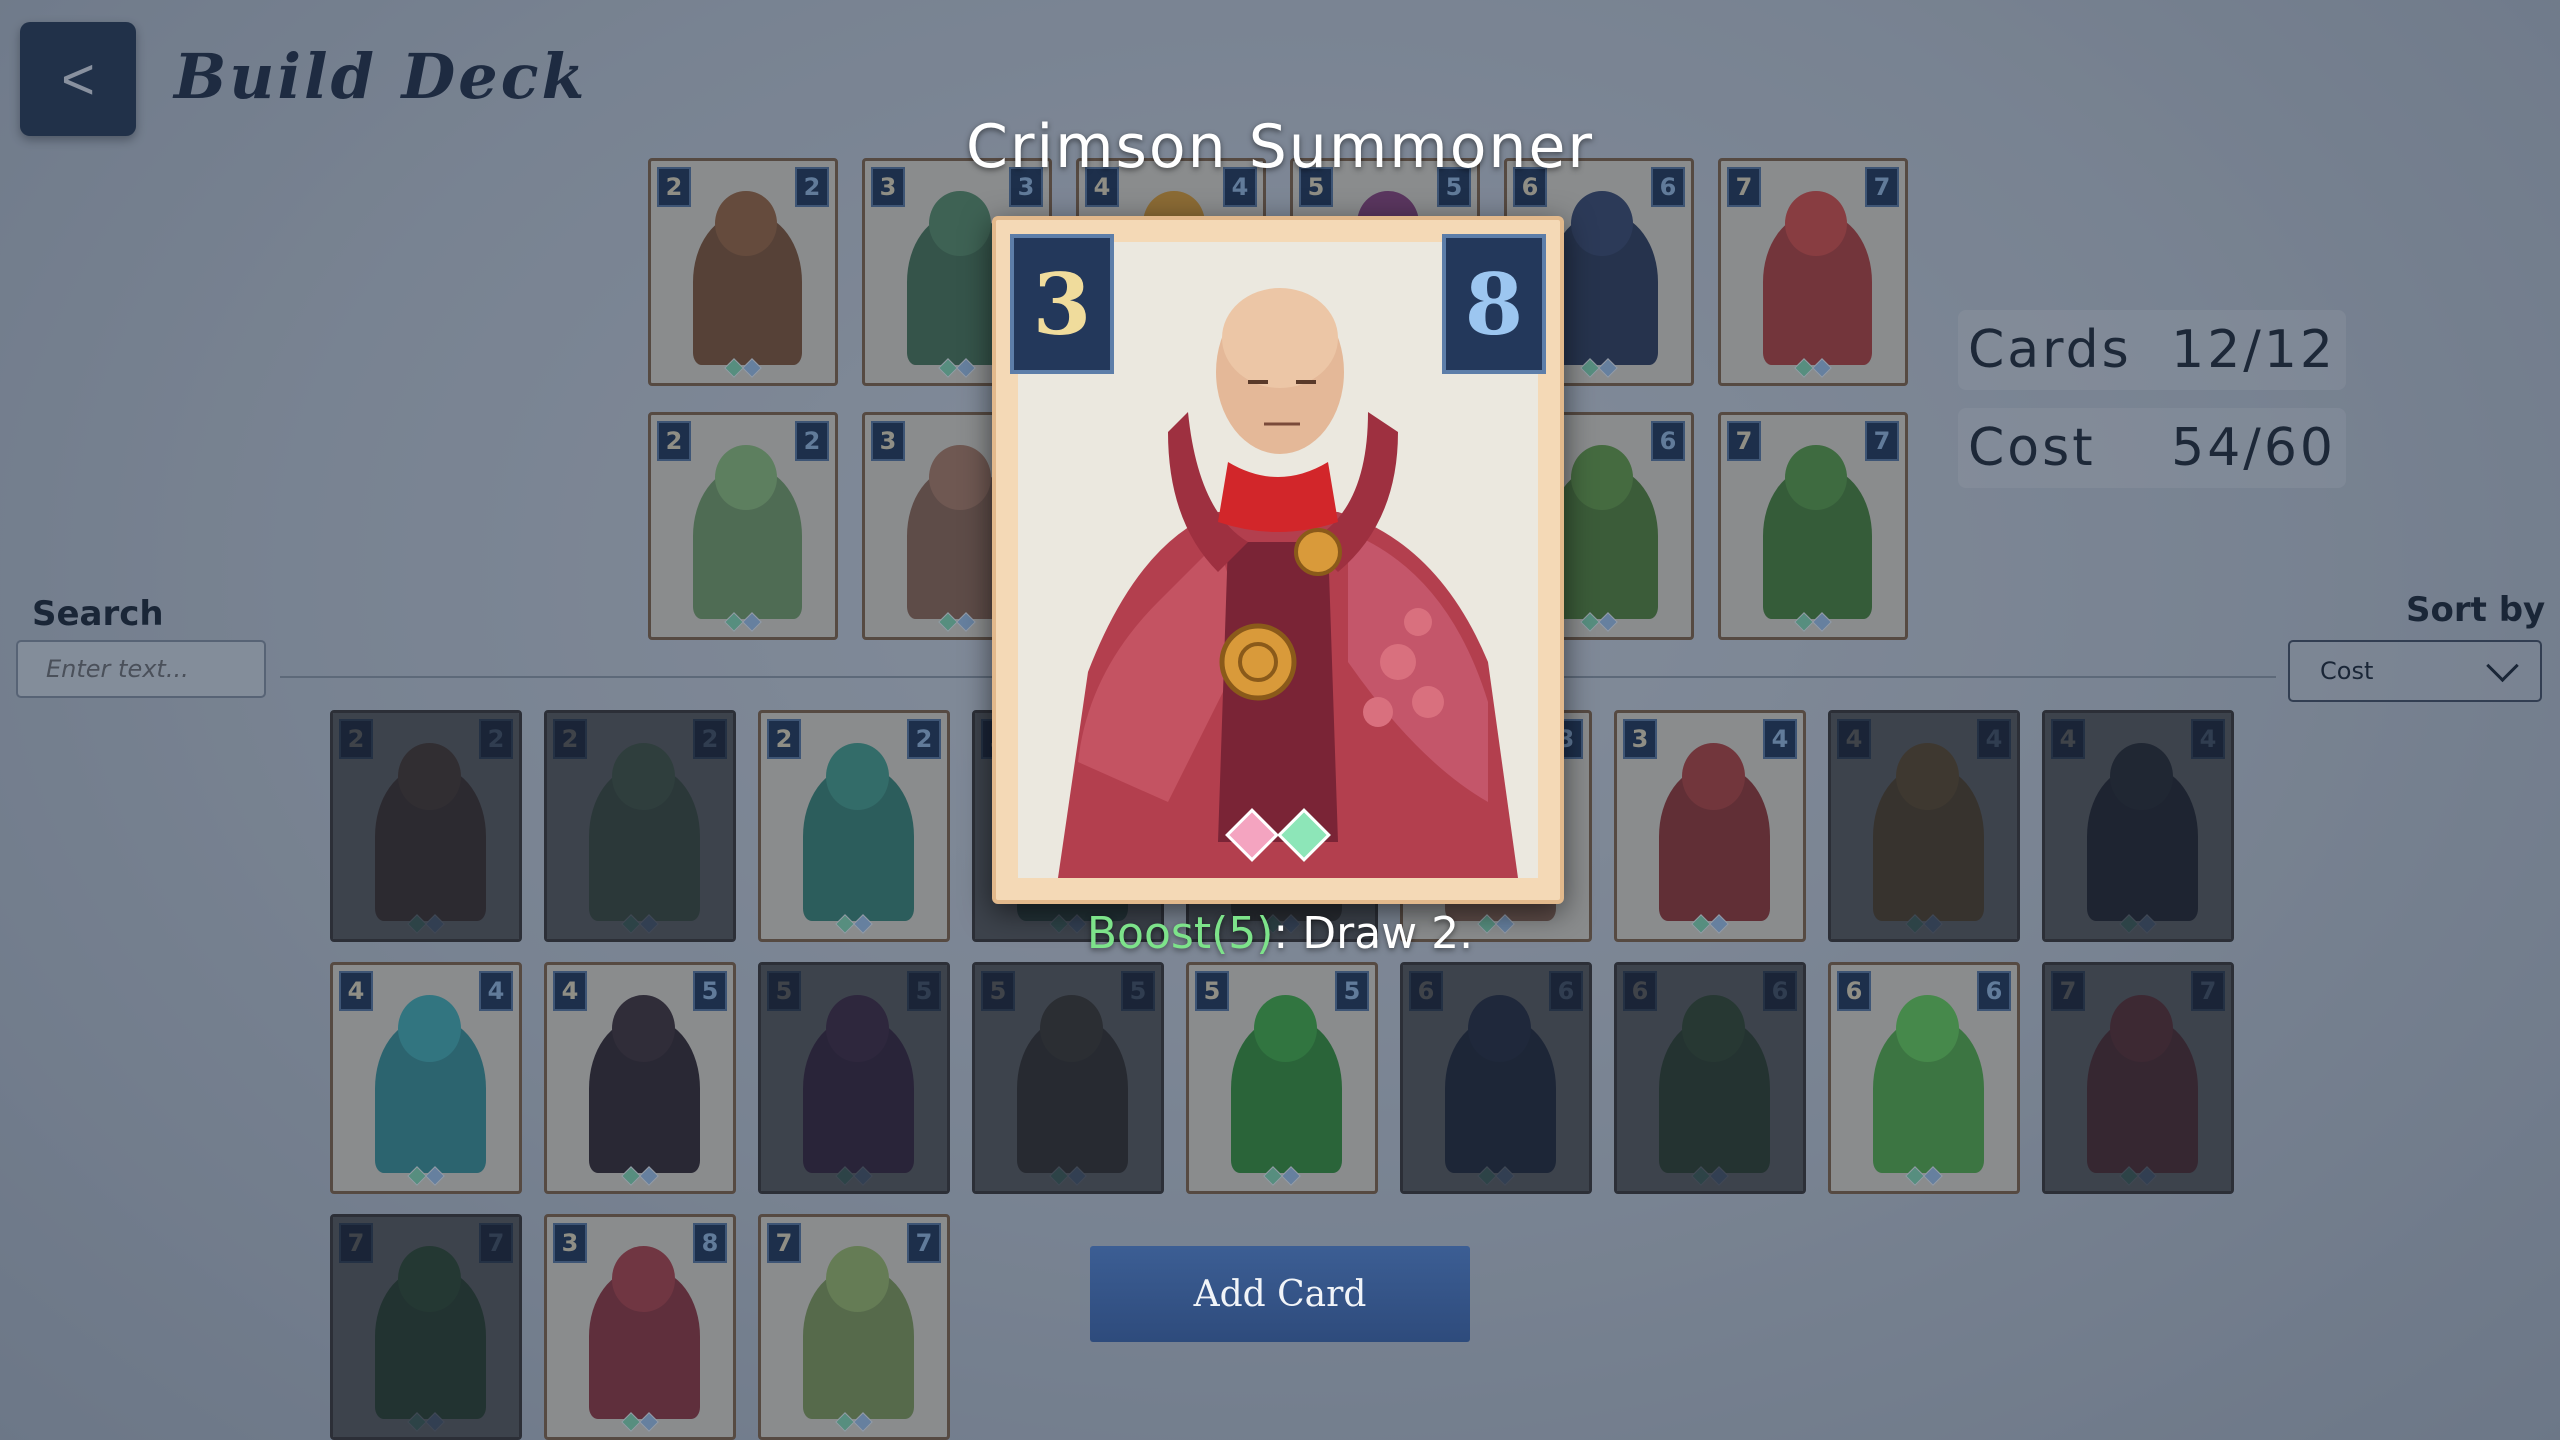 This screenshot has width=2560, height=1440. Describe the element at coordinates (1252, 835) in the screenshot. I see `pink-gem-icon` at that location.